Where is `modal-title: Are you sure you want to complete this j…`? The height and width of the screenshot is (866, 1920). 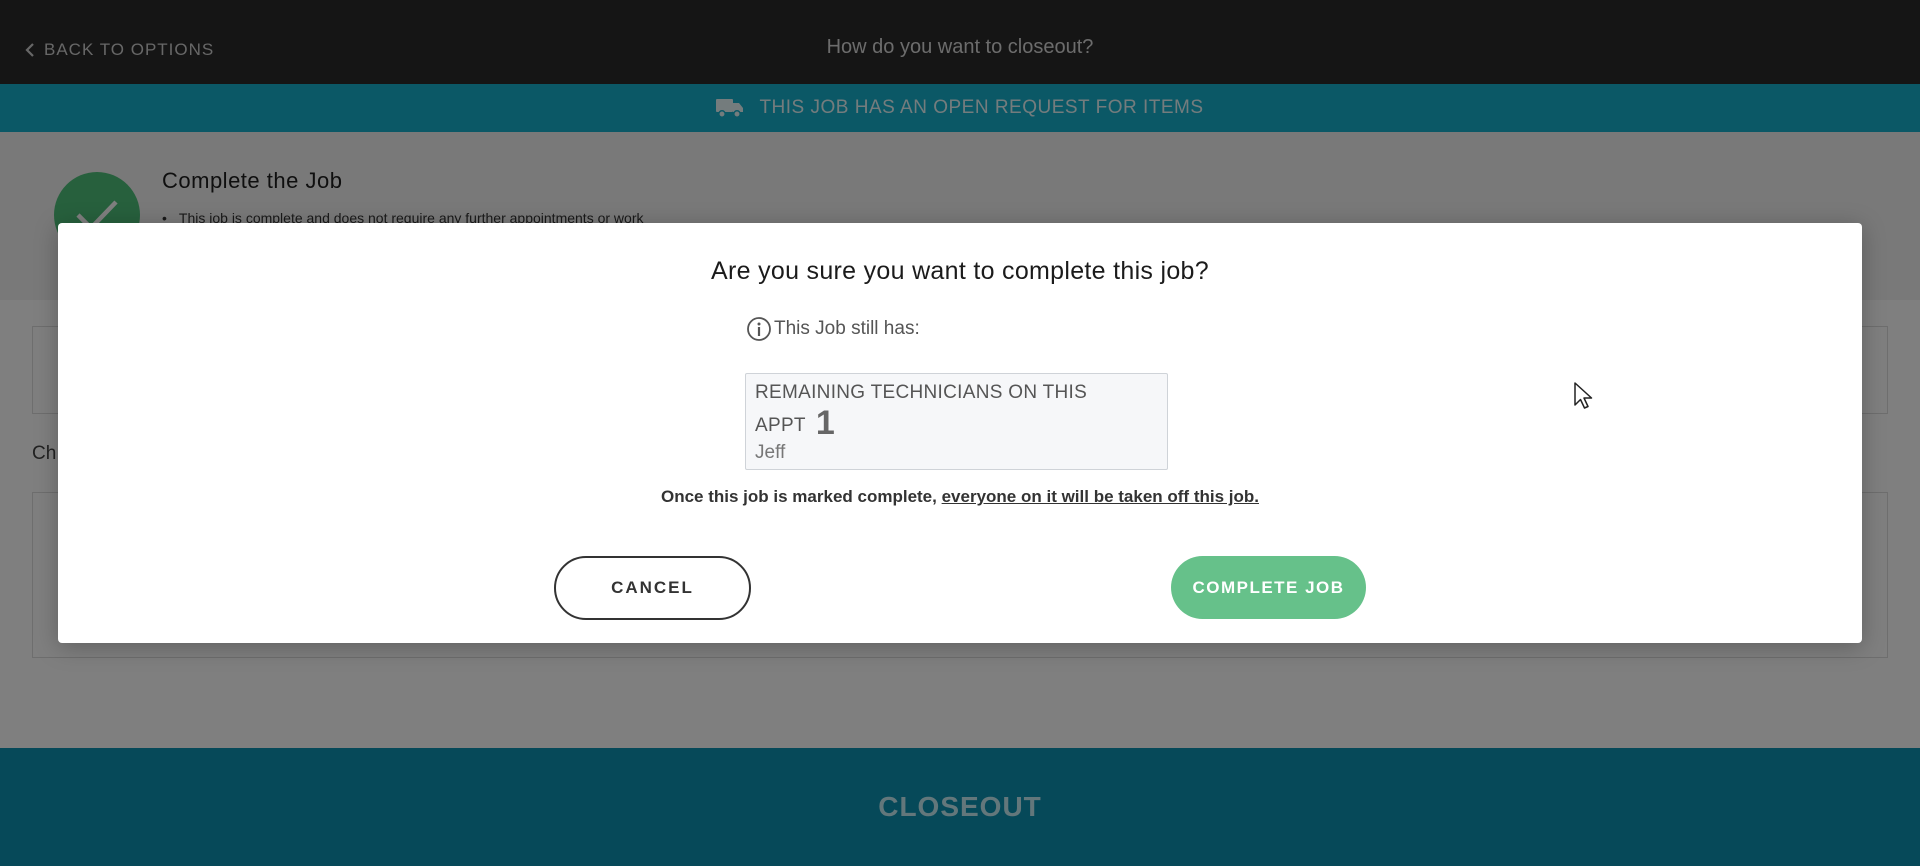
modal-title: Are you sure you want to complete this j… is located at coordinates (960, 271).